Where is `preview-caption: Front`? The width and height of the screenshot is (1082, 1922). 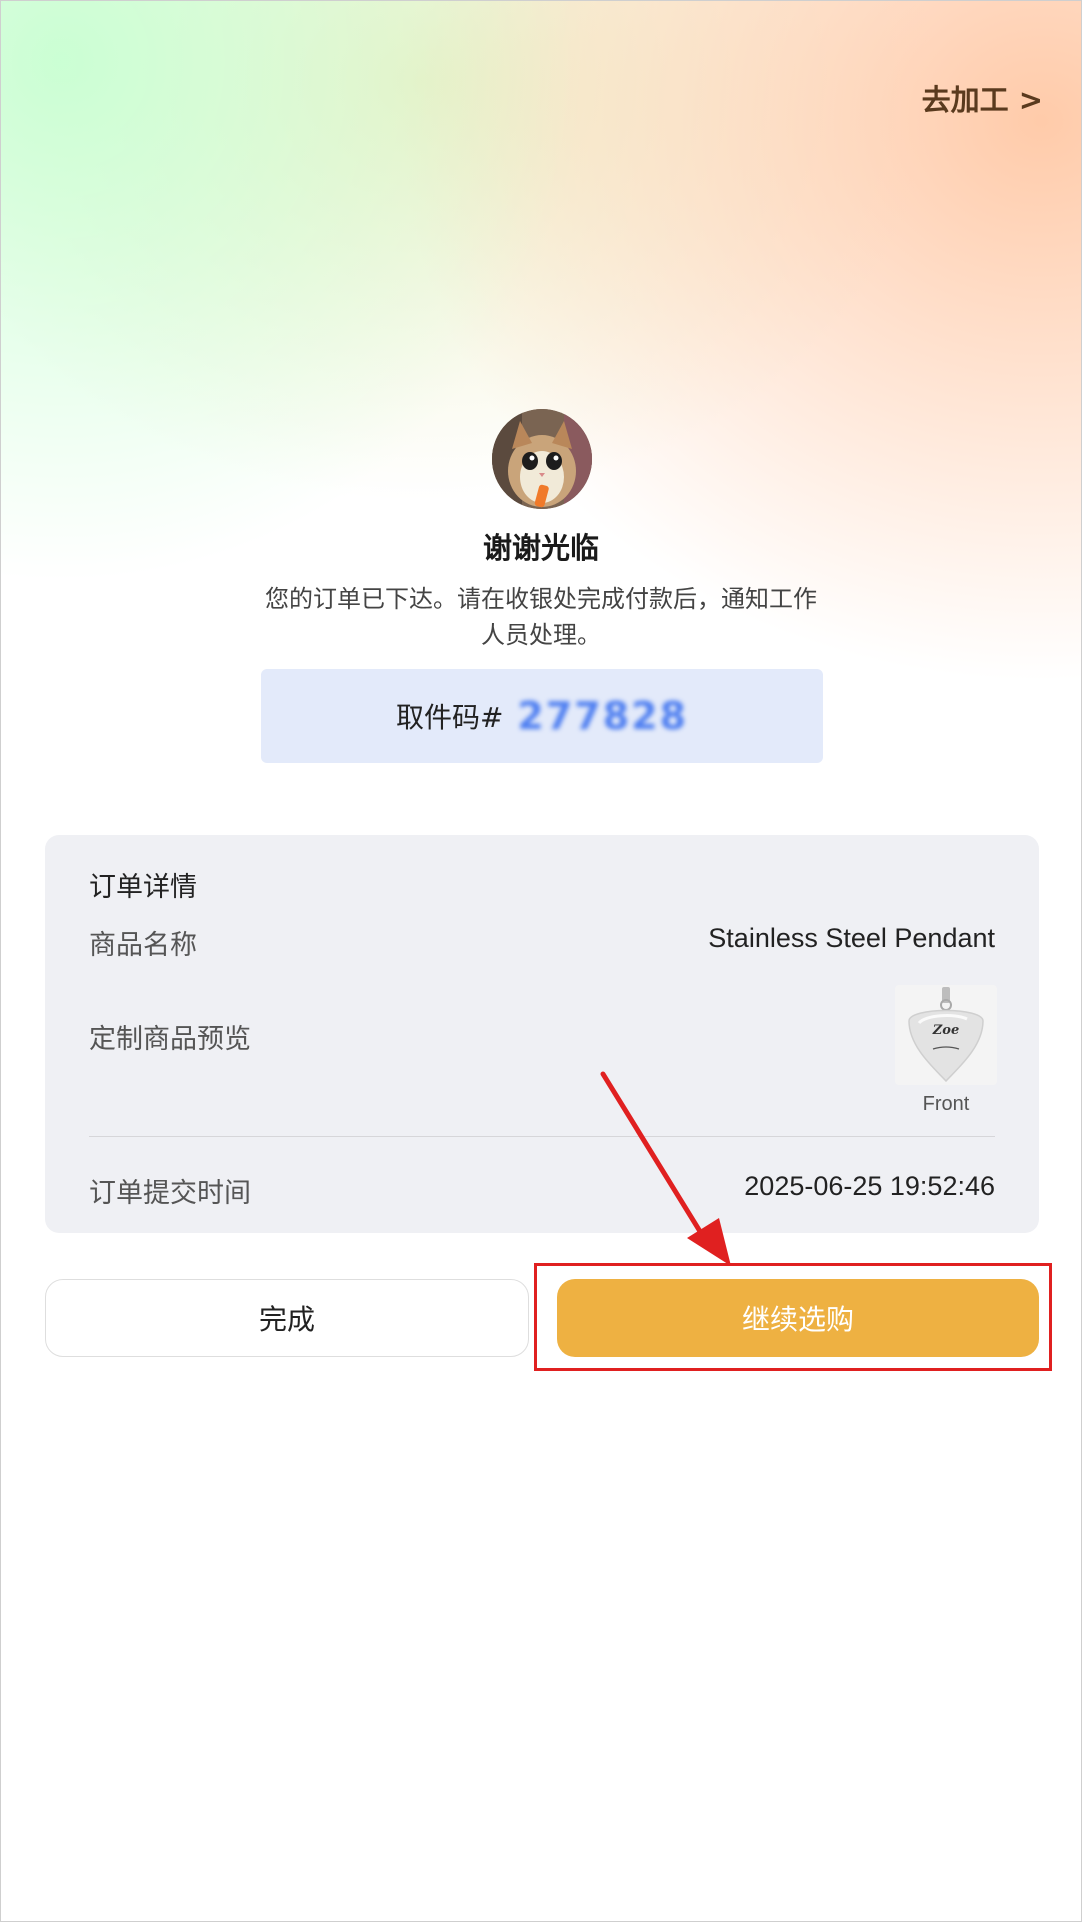
preview-caption: Front is located at coordinates (946, 1104).